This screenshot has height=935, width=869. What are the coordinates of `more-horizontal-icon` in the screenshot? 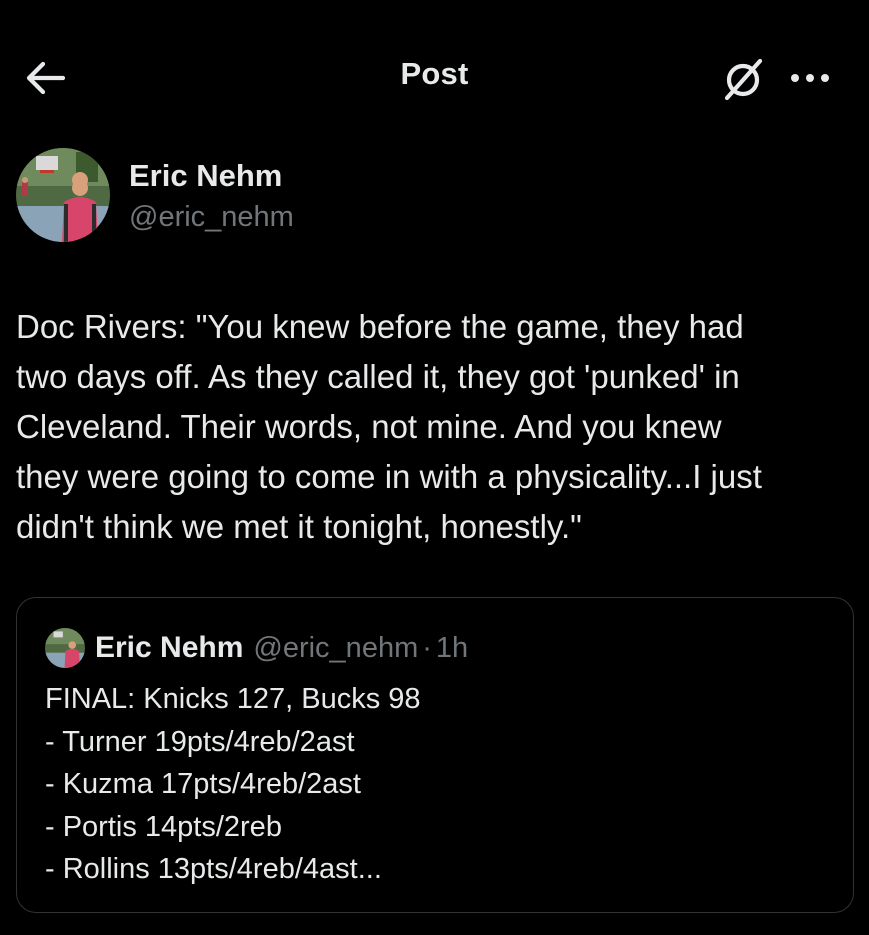 It's located at (810, 78).